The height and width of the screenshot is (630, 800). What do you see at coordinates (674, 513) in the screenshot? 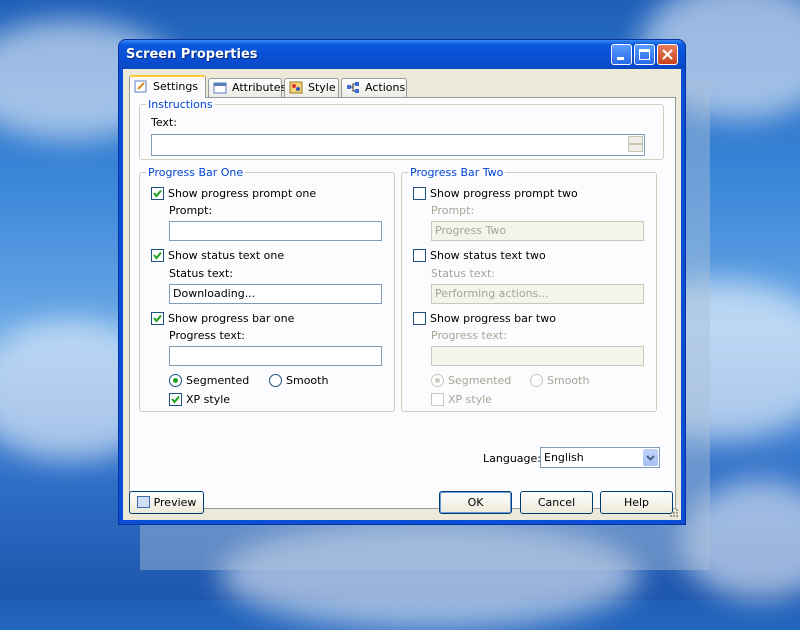
I see `resize-grip-icon` at bounding box center [674, 513].